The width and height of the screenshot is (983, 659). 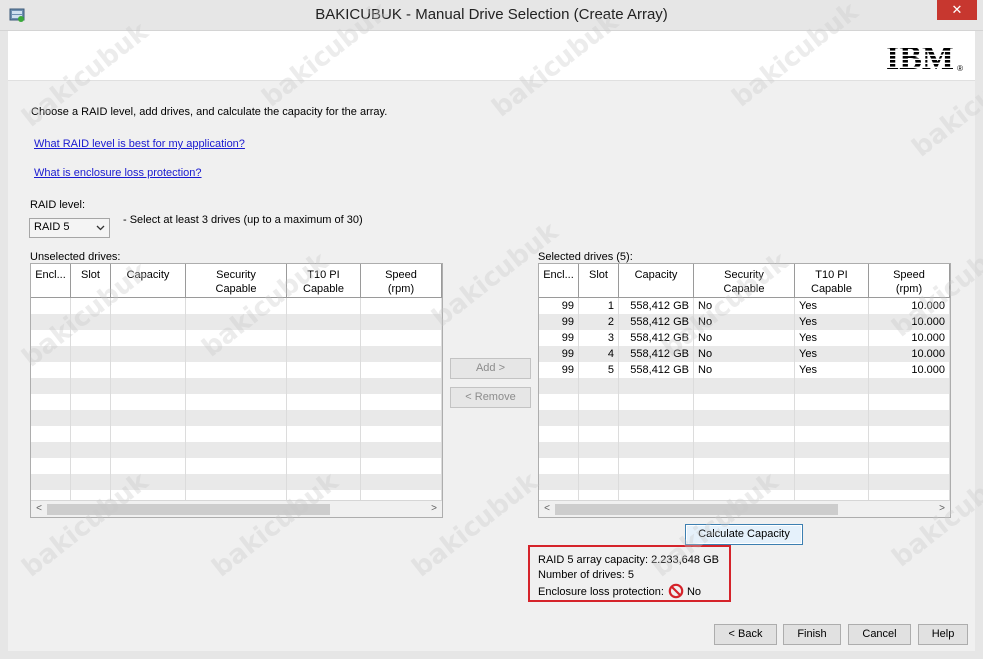 I want to click on array-capacity-text: RAID 5 array capacity: 2.233,648 GB, so click(x=628, y=560).